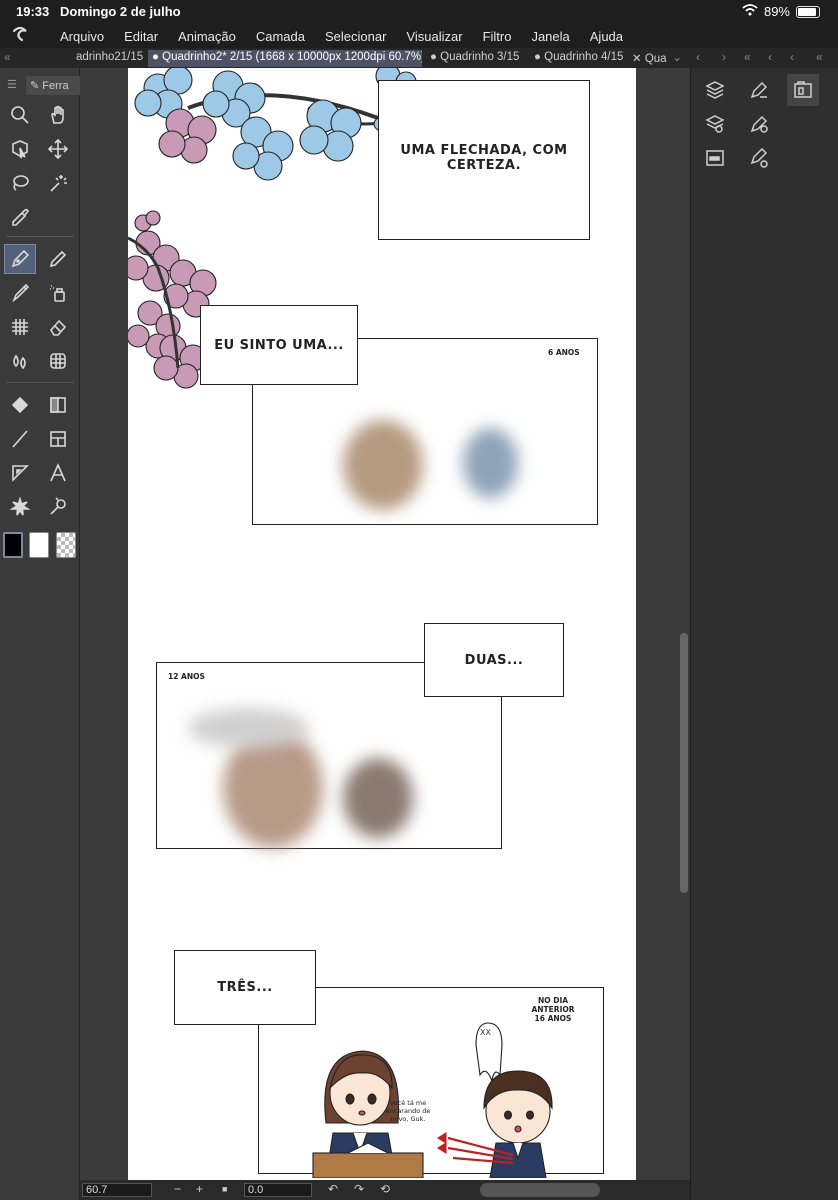  What do you see at coordinates (20, 473) in the screenshot?
I see `ruler-icon` at bounding box center [20, 473].